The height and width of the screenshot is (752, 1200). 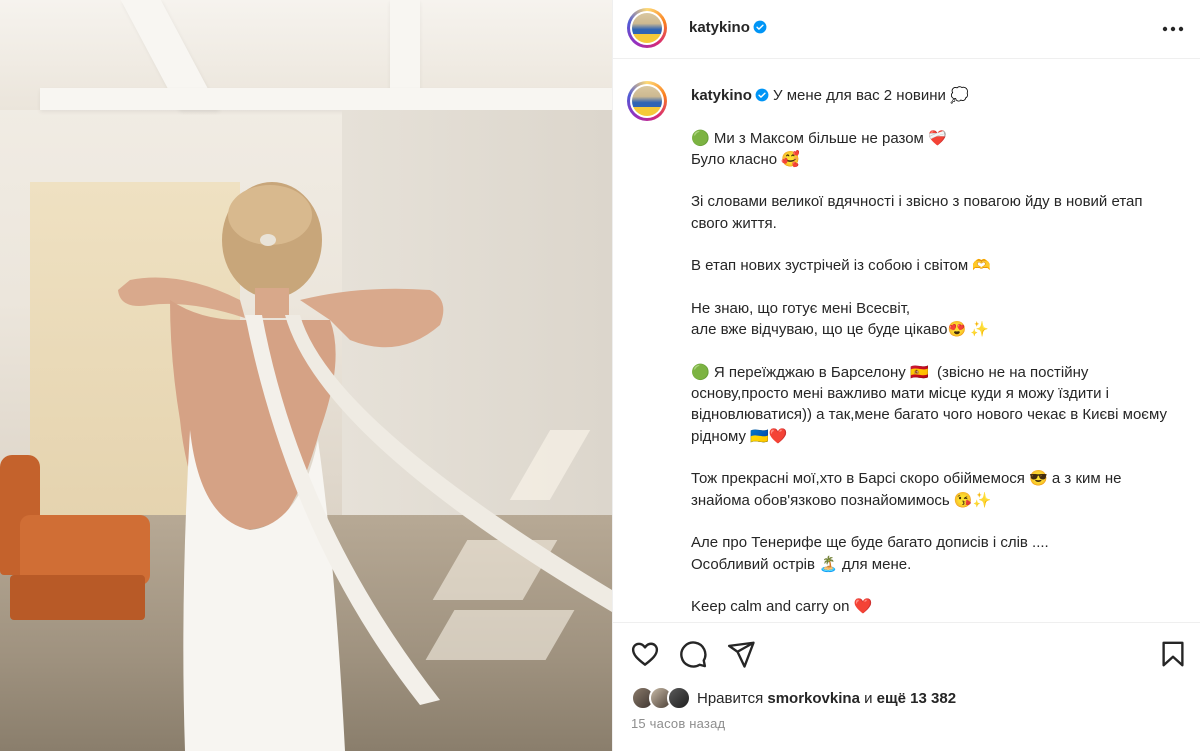 What do you see at coordinates (801, 564) in the screenshot?
I see `caption-line: Особливий острів 🏝️ для мене.` at bounding box center [801, 564].